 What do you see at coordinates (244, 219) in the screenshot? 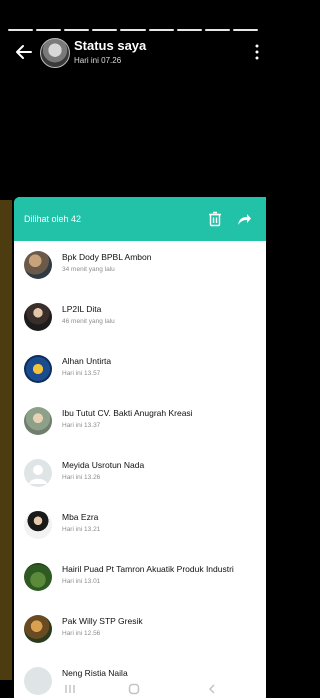
I see `share-forward-icon` at bounding box center [244, 219].